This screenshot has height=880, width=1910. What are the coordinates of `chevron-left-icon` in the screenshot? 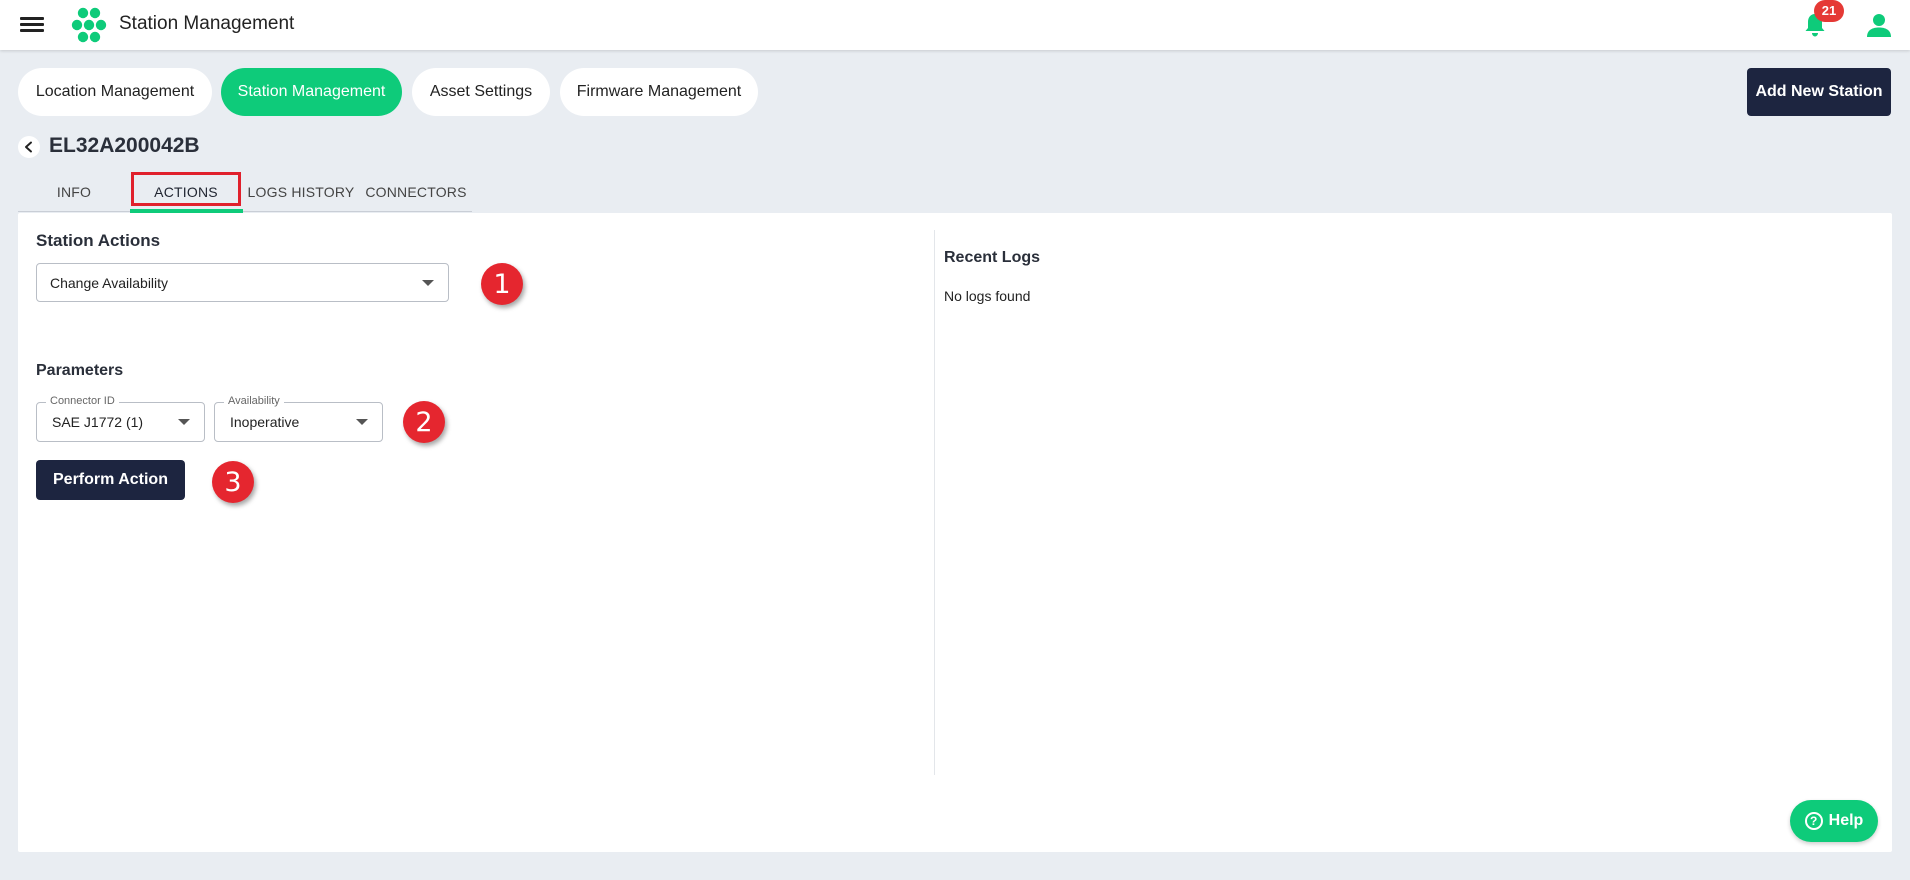 It's located at (28, 147).